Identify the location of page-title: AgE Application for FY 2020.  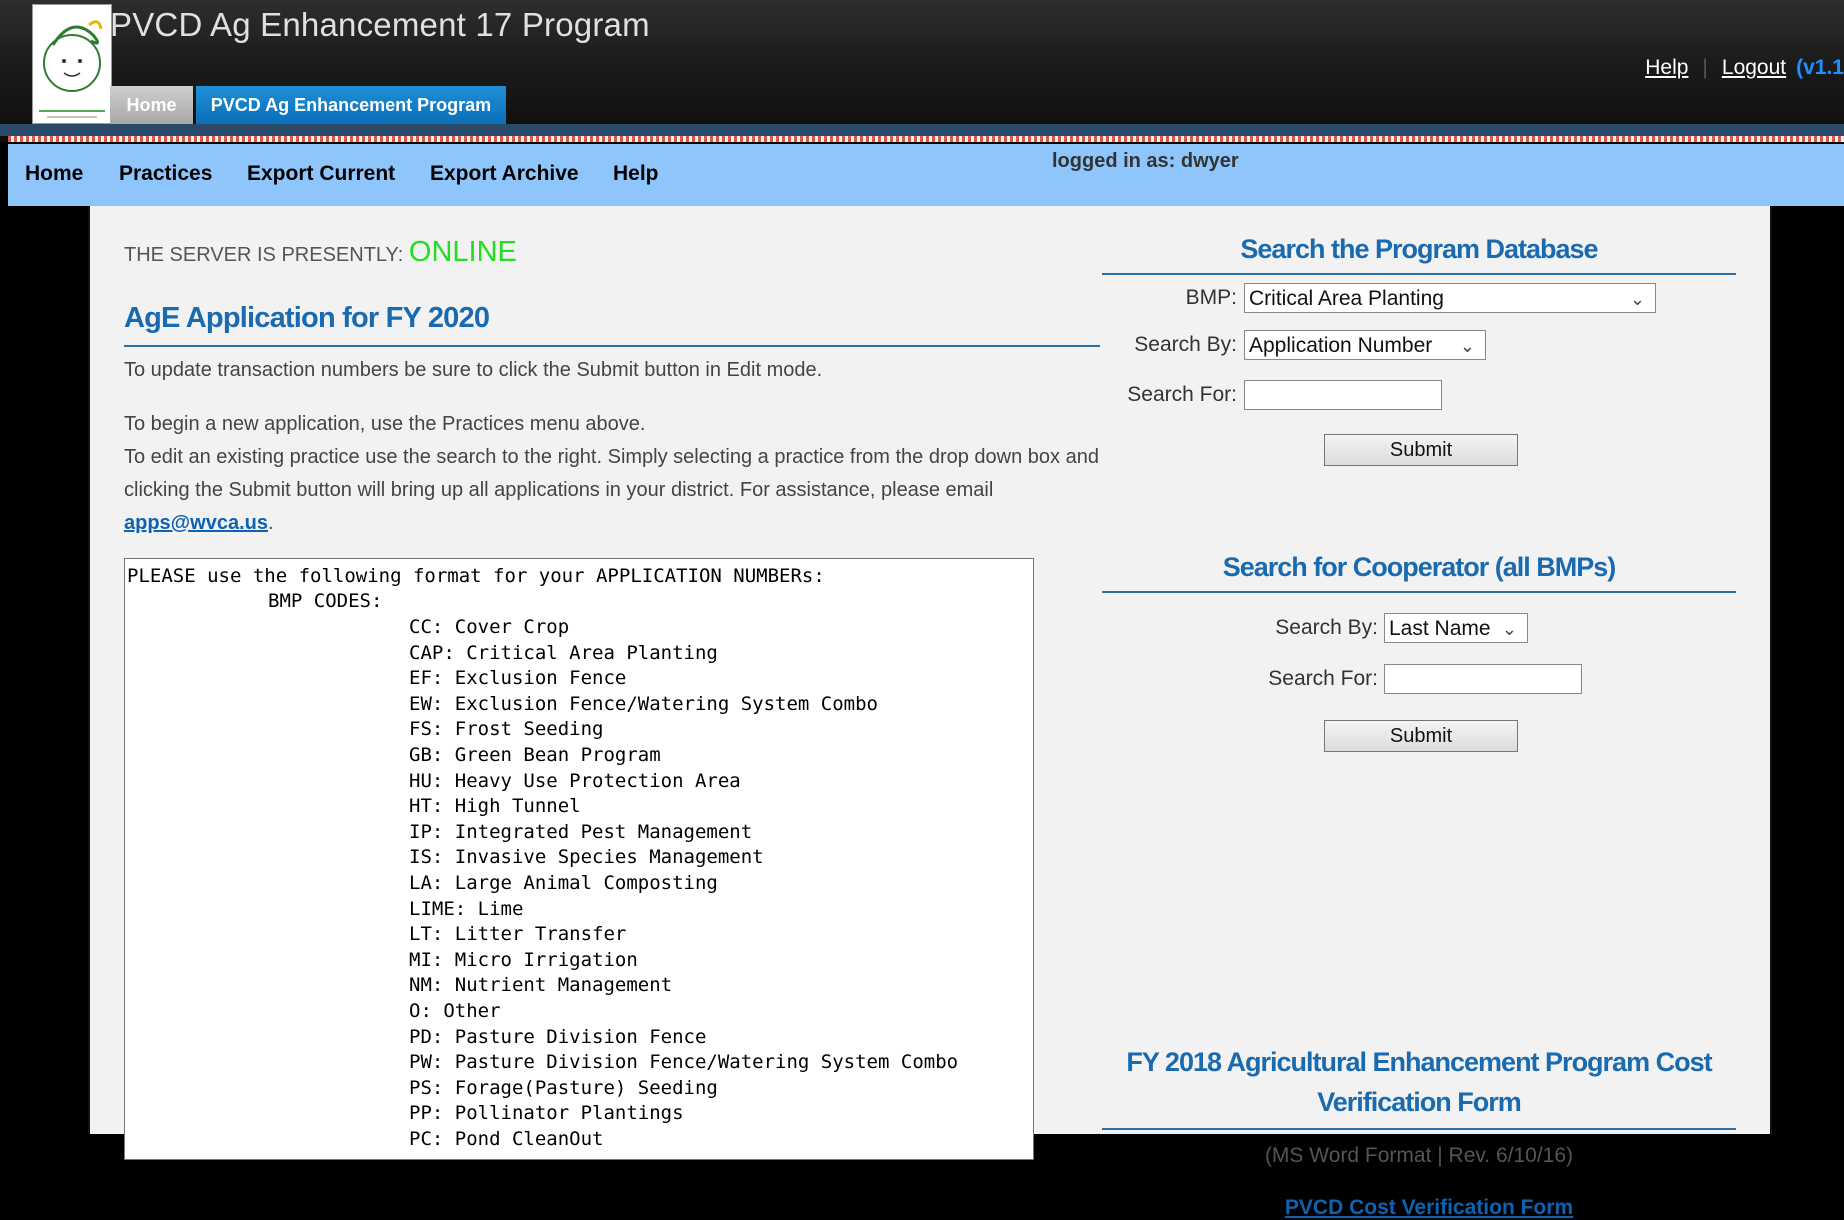
(612, 324).